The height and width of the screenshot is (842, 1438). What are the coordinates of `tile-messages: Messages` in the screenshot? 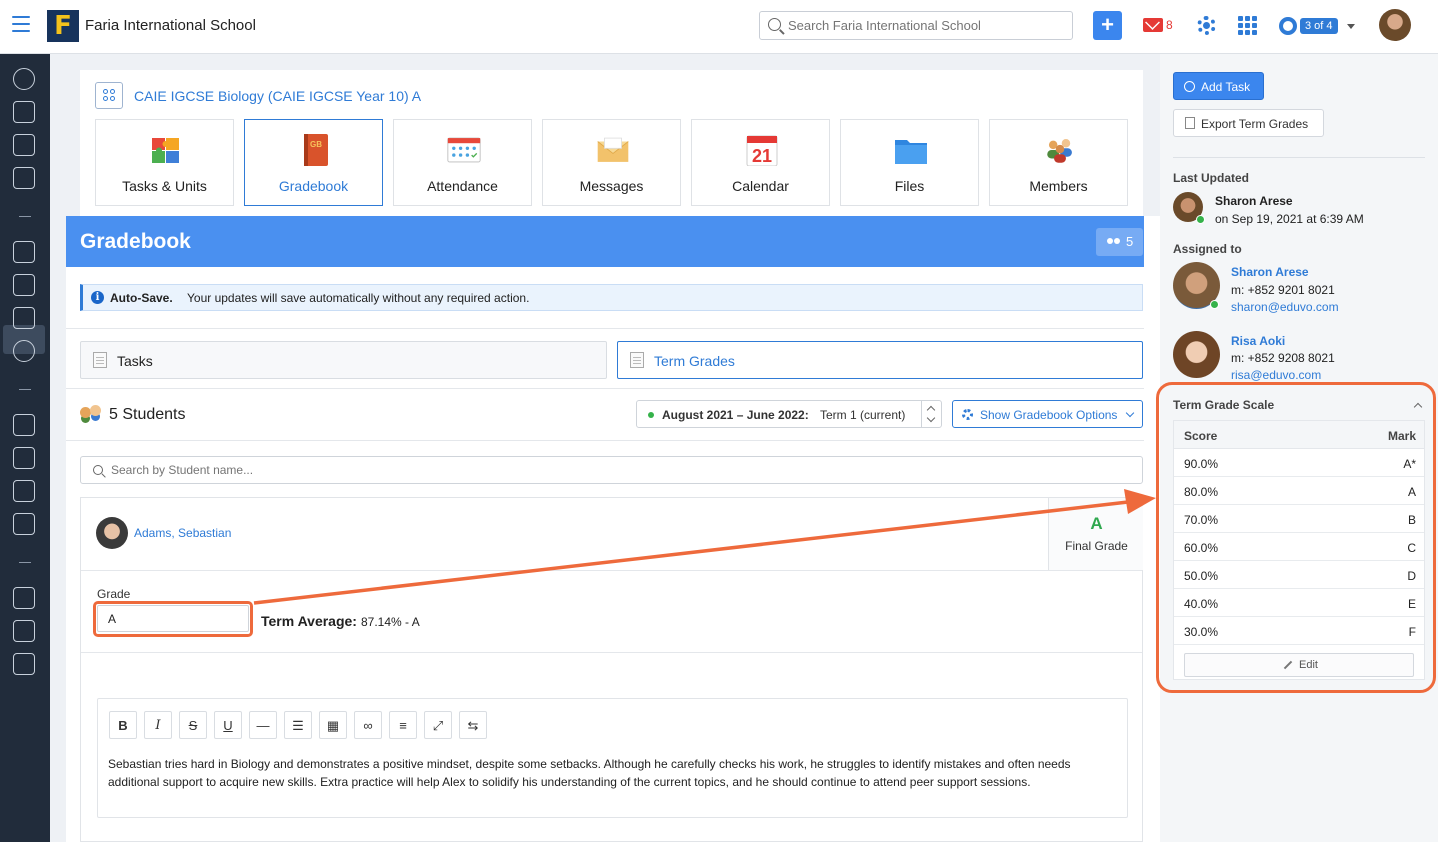 It's located at (611, 162).